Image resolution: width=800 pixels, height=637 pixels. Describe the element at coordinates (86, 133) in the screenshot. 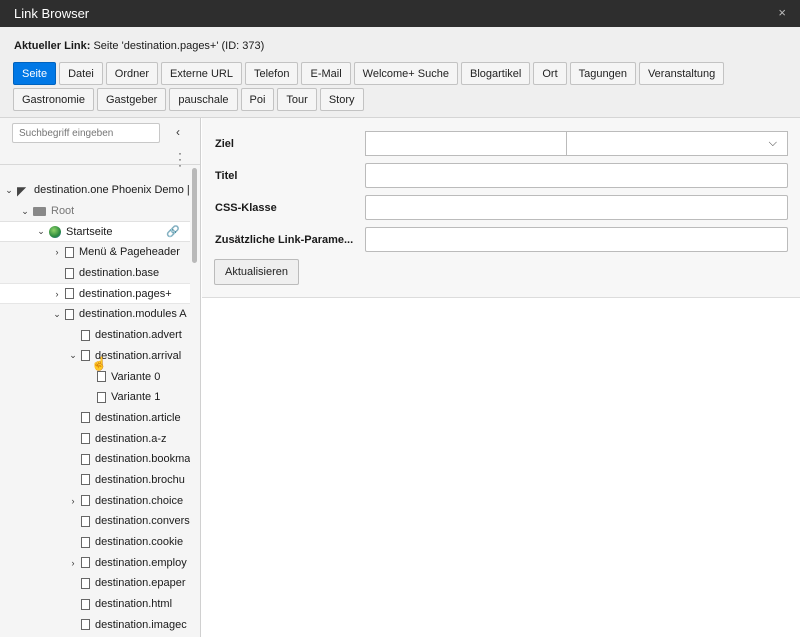

I see `search-input` at that location.